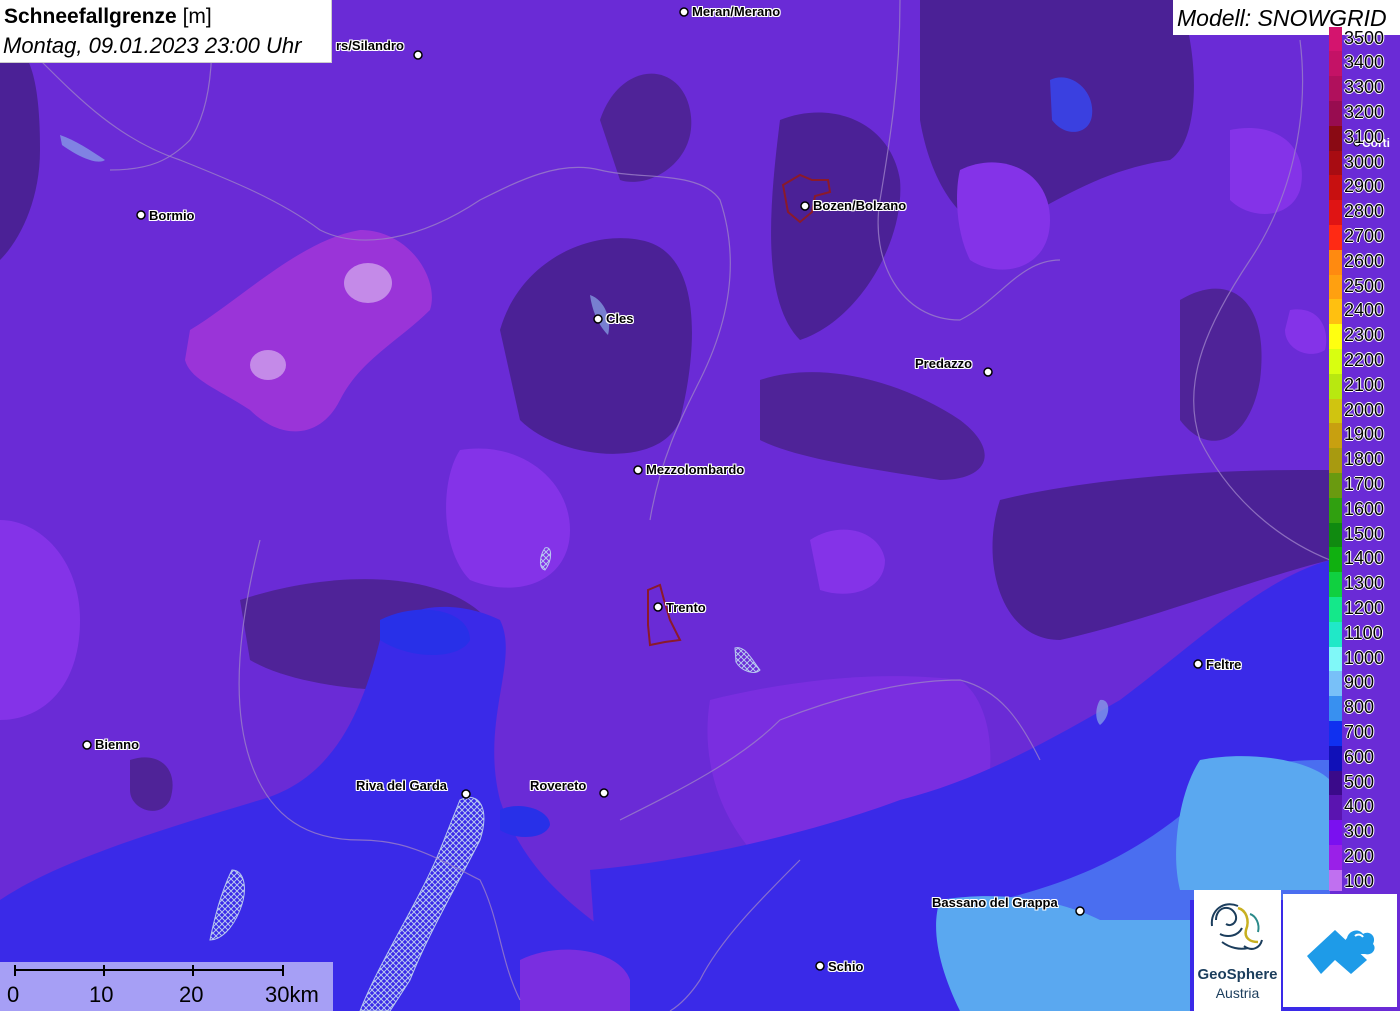  Describe the element at coordinates (117, 744) in the screenshot. I see `city-label-bienno: Bienno` at that location.